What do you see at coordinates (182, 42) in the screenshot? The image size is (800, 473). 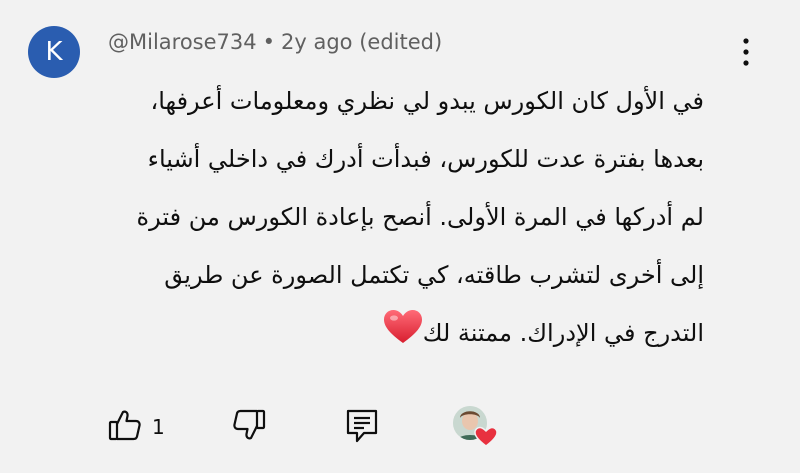 I see `author-name: @Milarose734` at bounding box center [182, 42].